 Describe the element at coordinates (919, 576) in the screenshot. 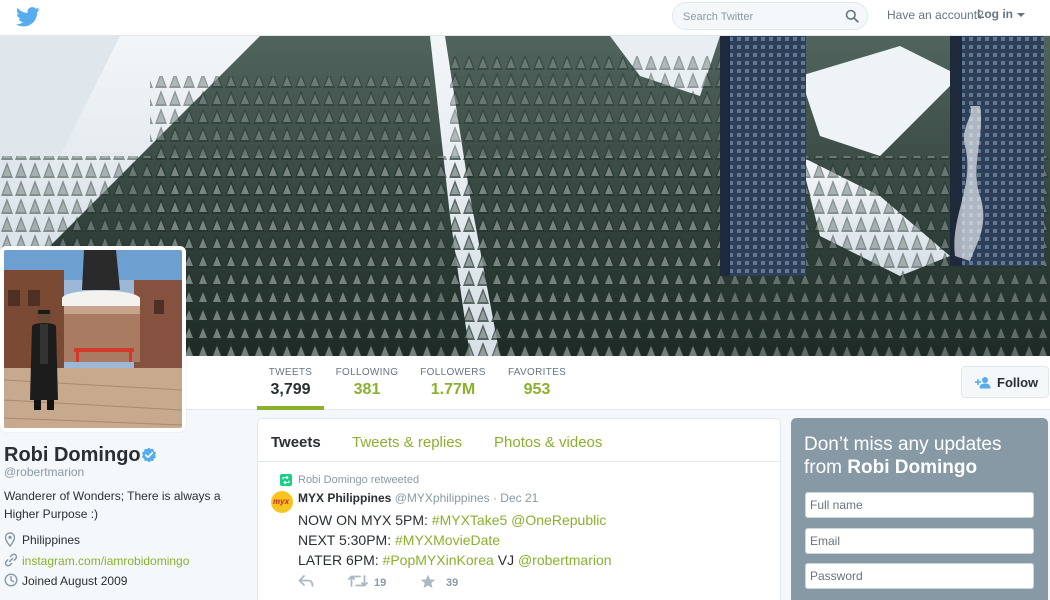

I see `password-field` at that location.